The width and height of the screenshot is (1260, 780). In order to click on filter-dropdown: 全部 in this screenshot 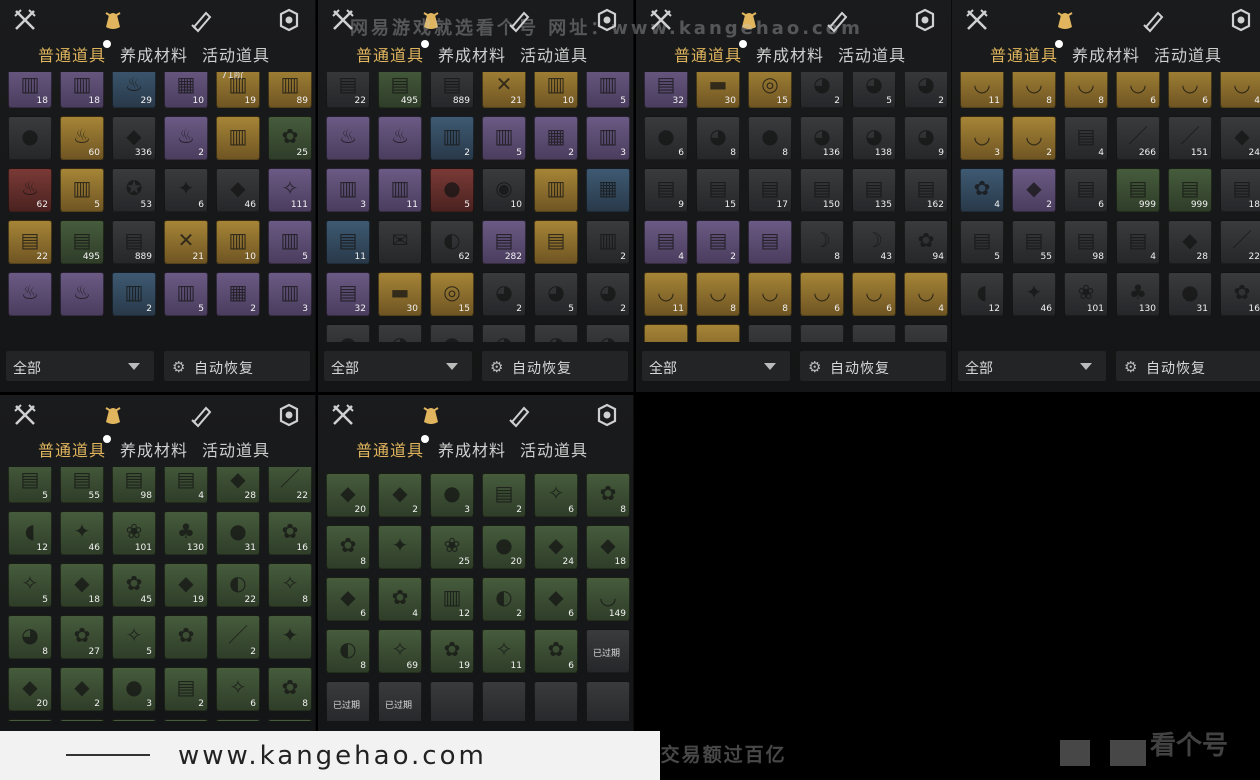, I will do `click(398, 366)`.